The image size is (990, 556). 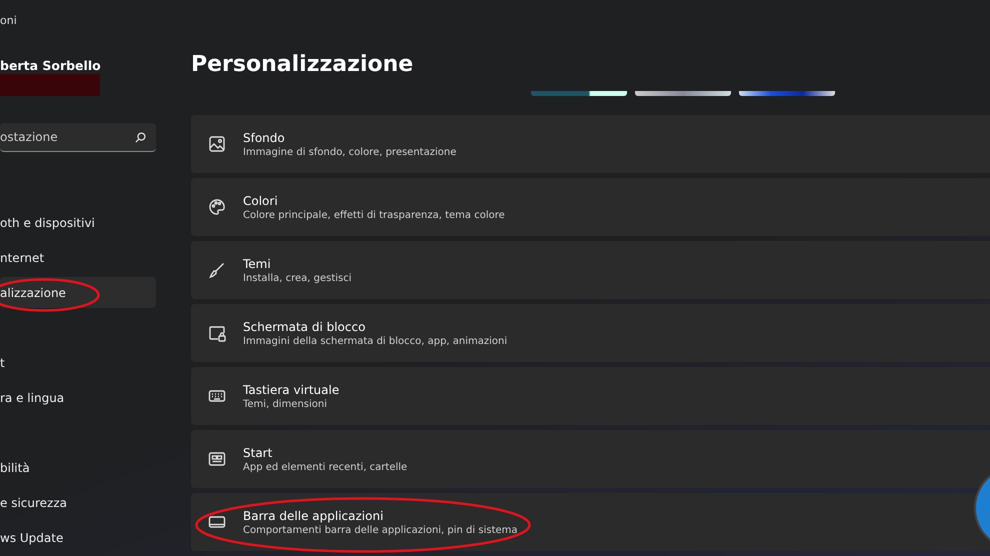 I want to click on search-field: ostazione, so click(x=78, y=137).